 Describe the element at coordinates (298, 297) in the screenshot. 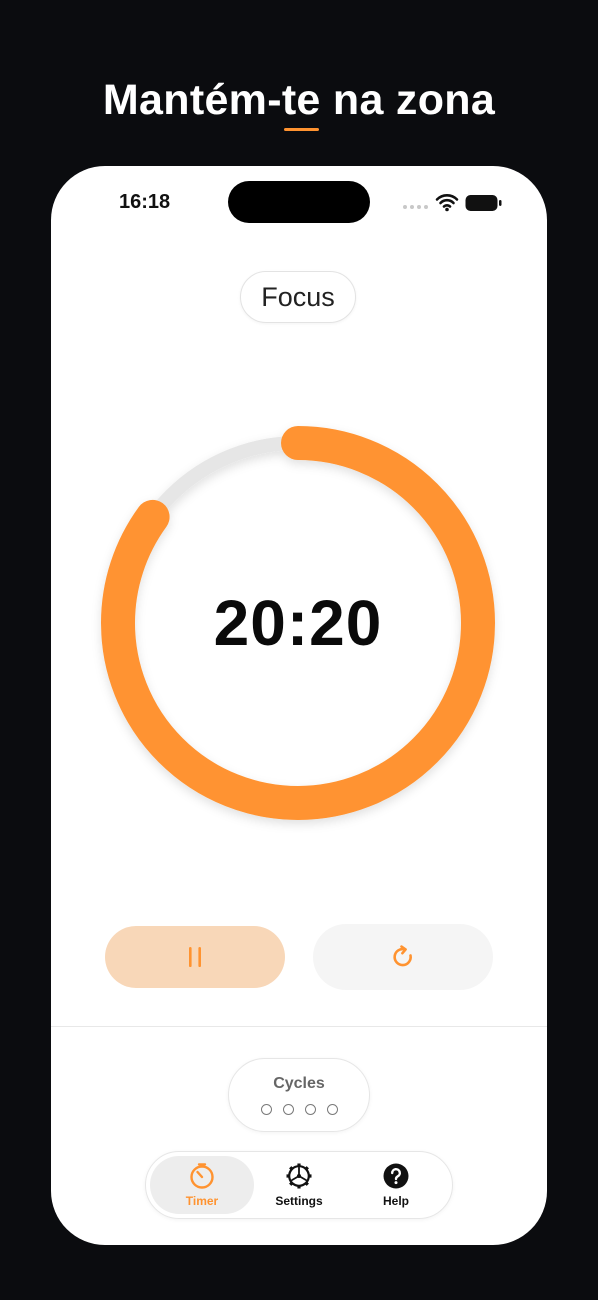

I see `mode-pill: Focus` at that location.